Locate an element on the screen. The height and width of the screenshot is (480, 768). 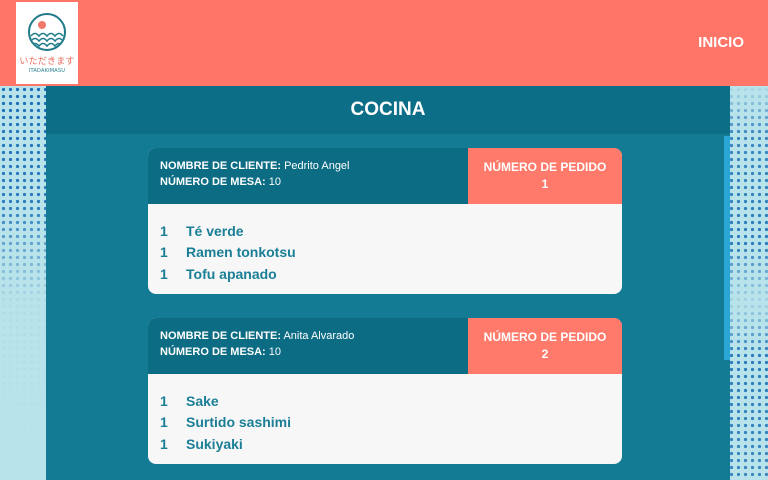
item-name: Sake is located at coordinates (202, 400).